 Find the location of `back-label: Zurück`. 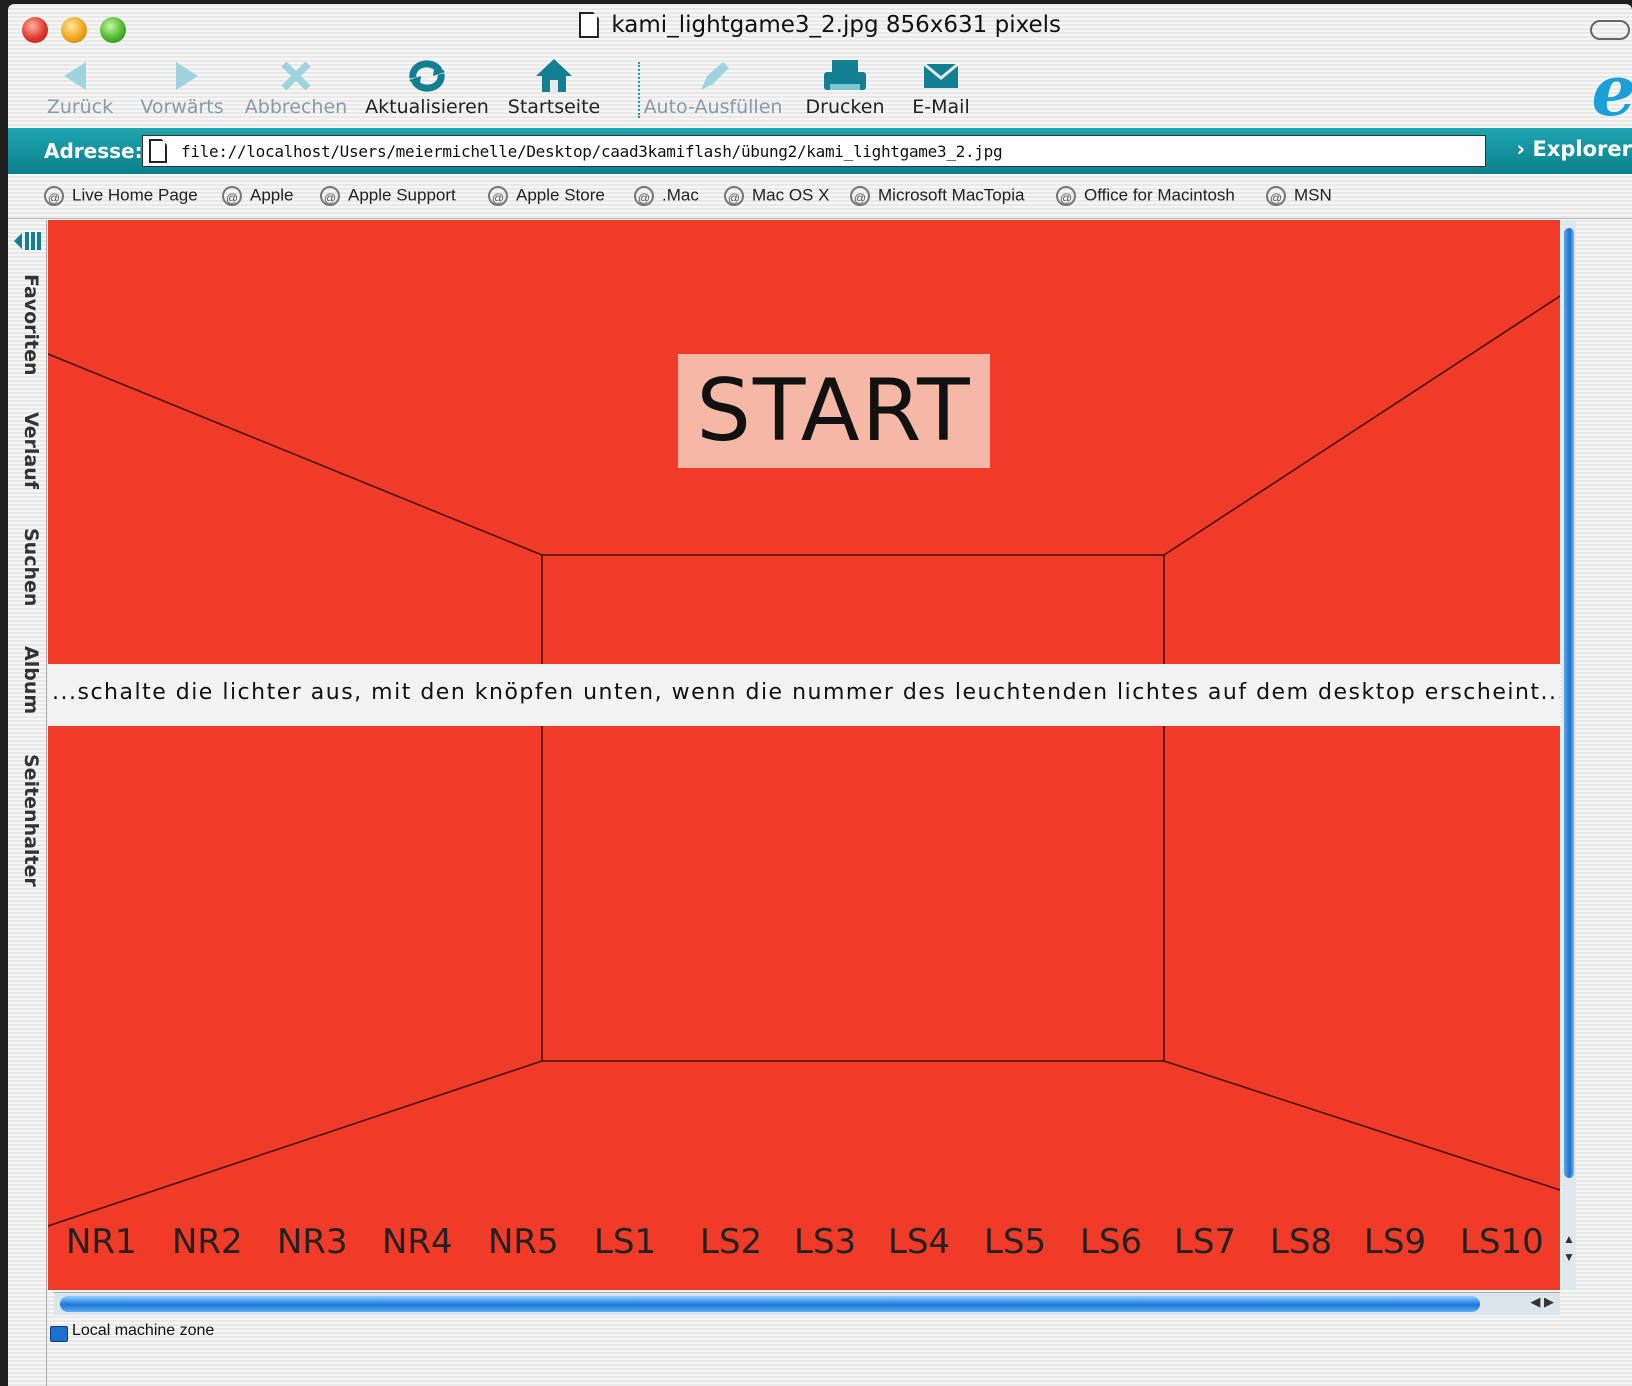

back-label: Zurück is located at coordinates (80, 107).